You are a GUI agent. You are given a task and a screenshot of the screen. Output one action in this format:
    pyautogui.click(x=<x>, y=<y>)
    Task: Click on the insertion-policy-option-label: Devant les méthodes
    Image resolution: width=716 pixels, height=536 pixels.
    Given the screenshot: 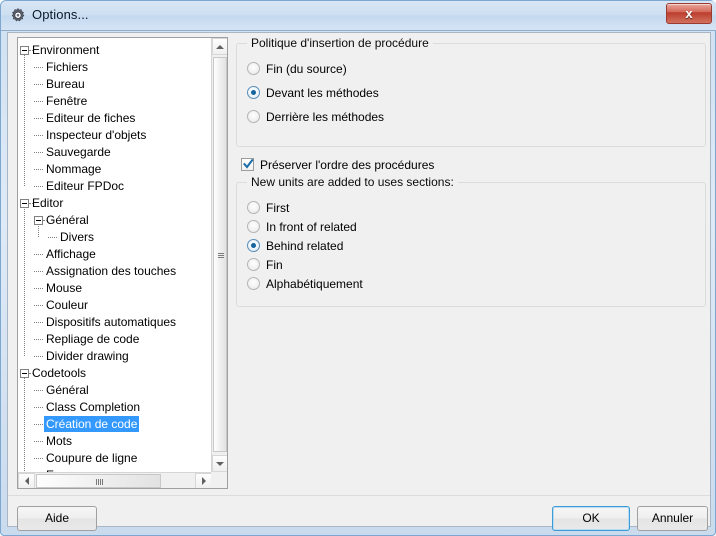 What is the action you would take?
    pyautogui.click(x=322, y=93)
    